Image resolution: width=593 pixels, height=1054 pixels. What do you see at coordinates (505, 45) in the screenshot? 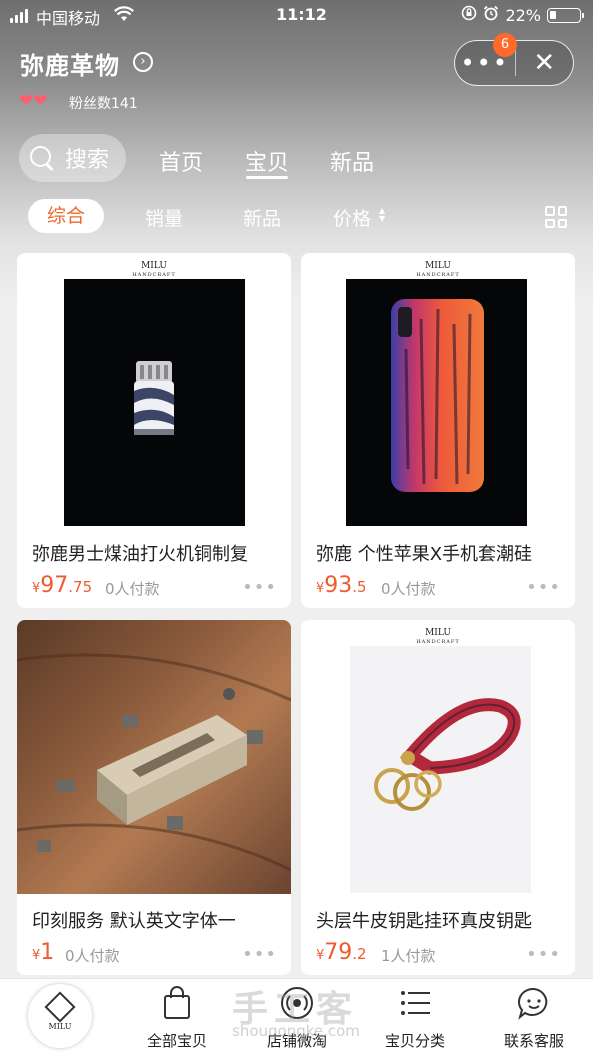
I see `notification-badge: 6` at bounding box center [505, 45].